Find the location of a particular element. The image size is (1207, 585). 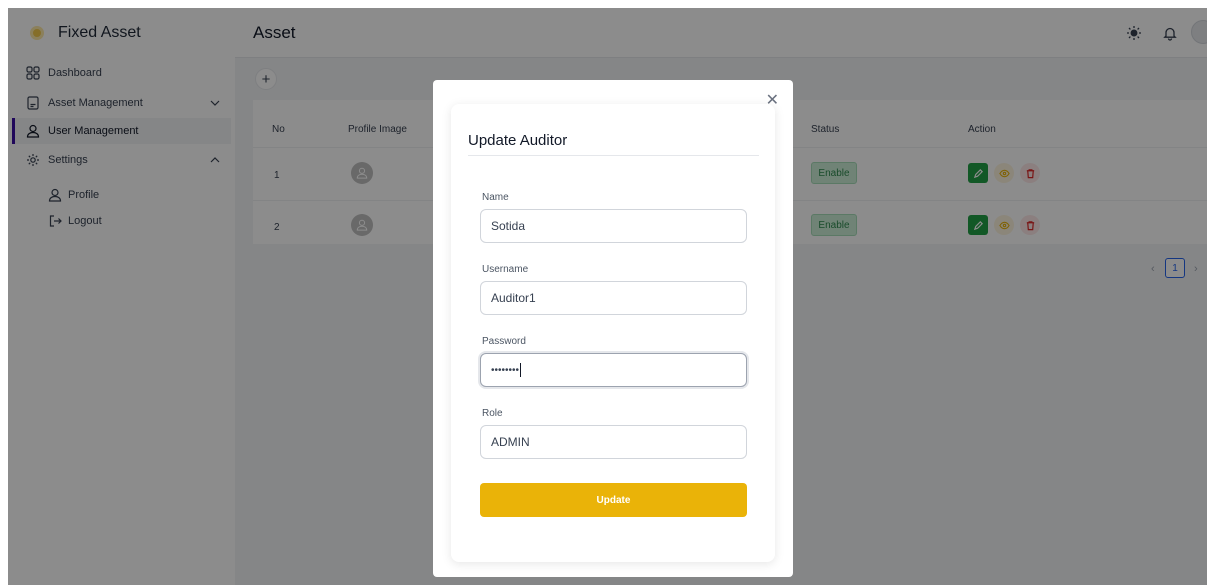

password-field: •••••••• is located at coordinates (613, 370).